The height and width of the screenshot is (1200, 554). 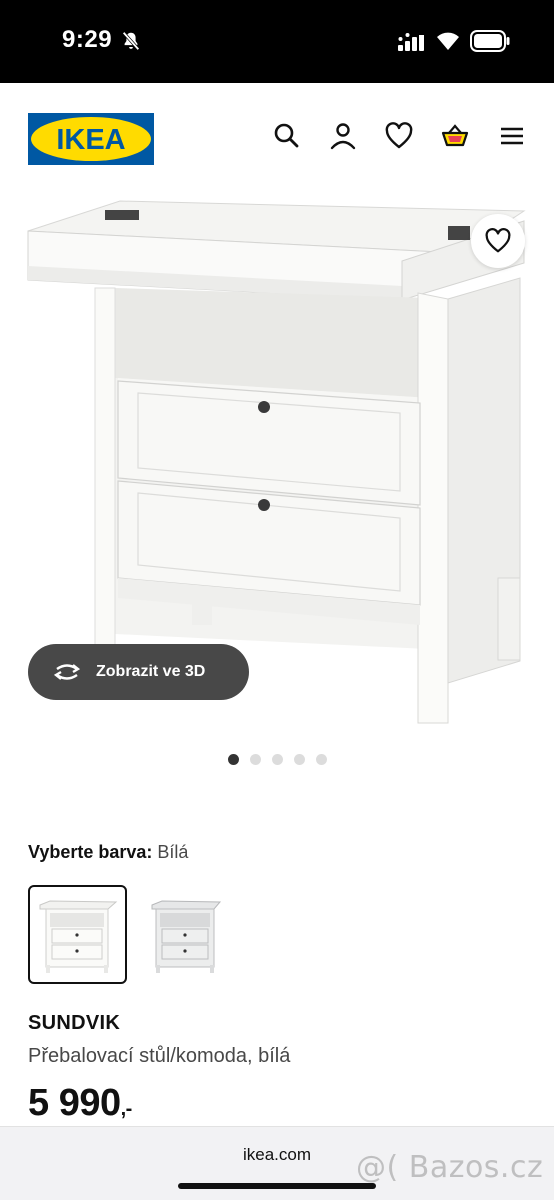 What do you see at coordinates (277, 1186) in the screenshot?
I see `home-indicator` at bounding box center [277, 1186].